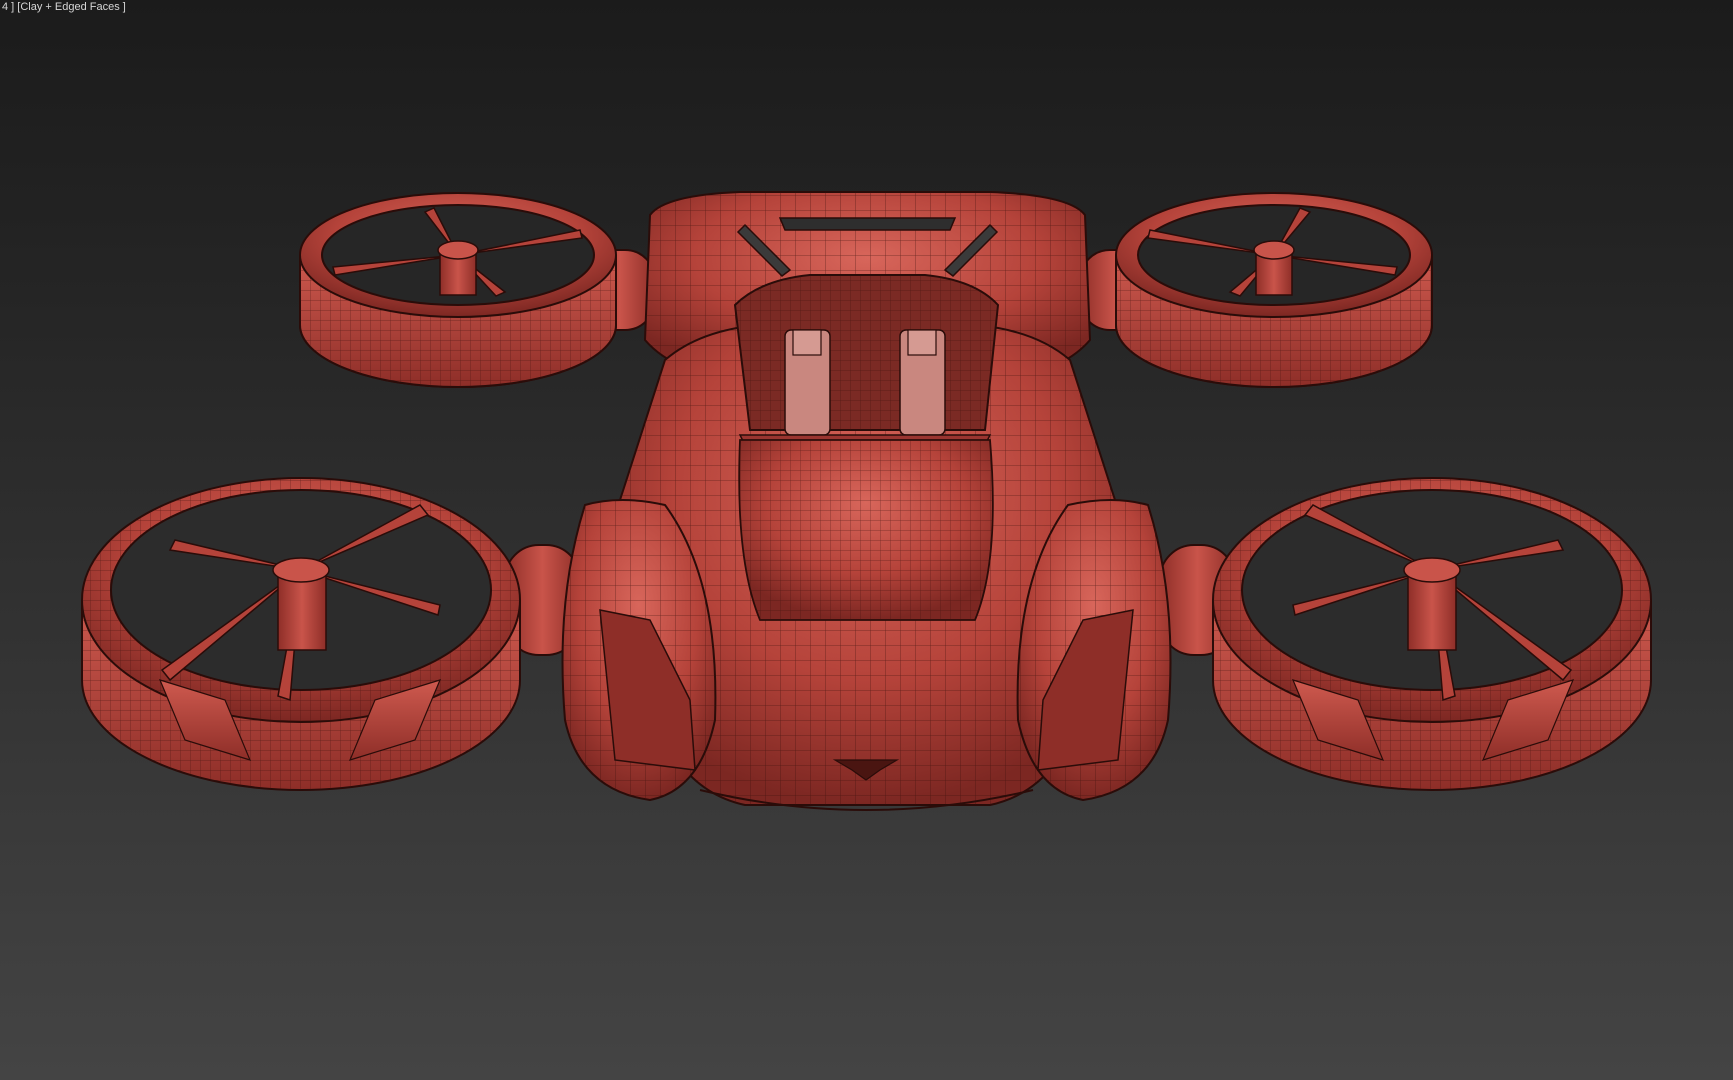  What do you see at coordinates (866, 530) in the screenshot?
I see `hood` at bounding box center [866, 530].